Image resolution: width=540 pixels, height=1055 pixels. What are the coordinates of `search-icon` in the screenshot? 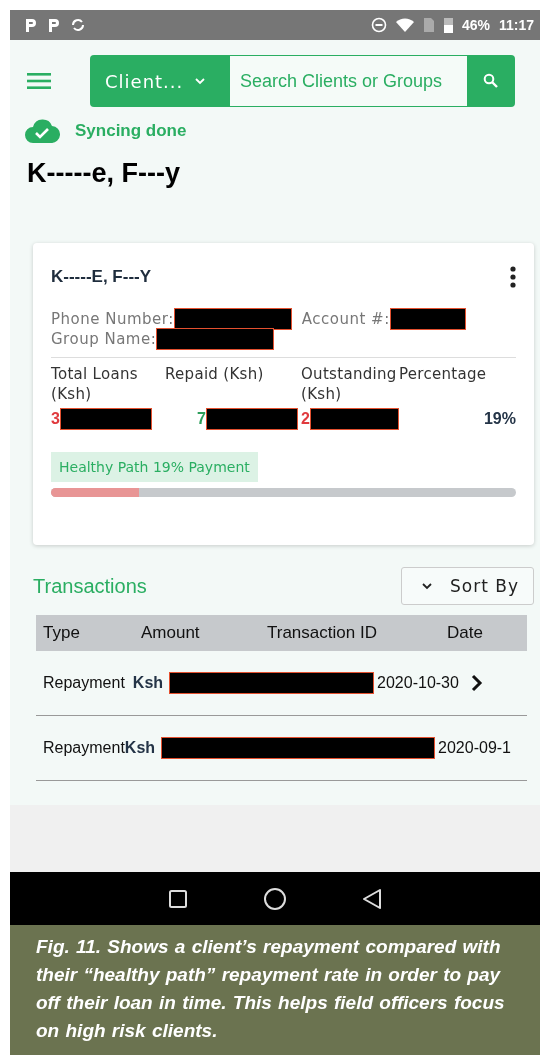 It's located at (491, 81).